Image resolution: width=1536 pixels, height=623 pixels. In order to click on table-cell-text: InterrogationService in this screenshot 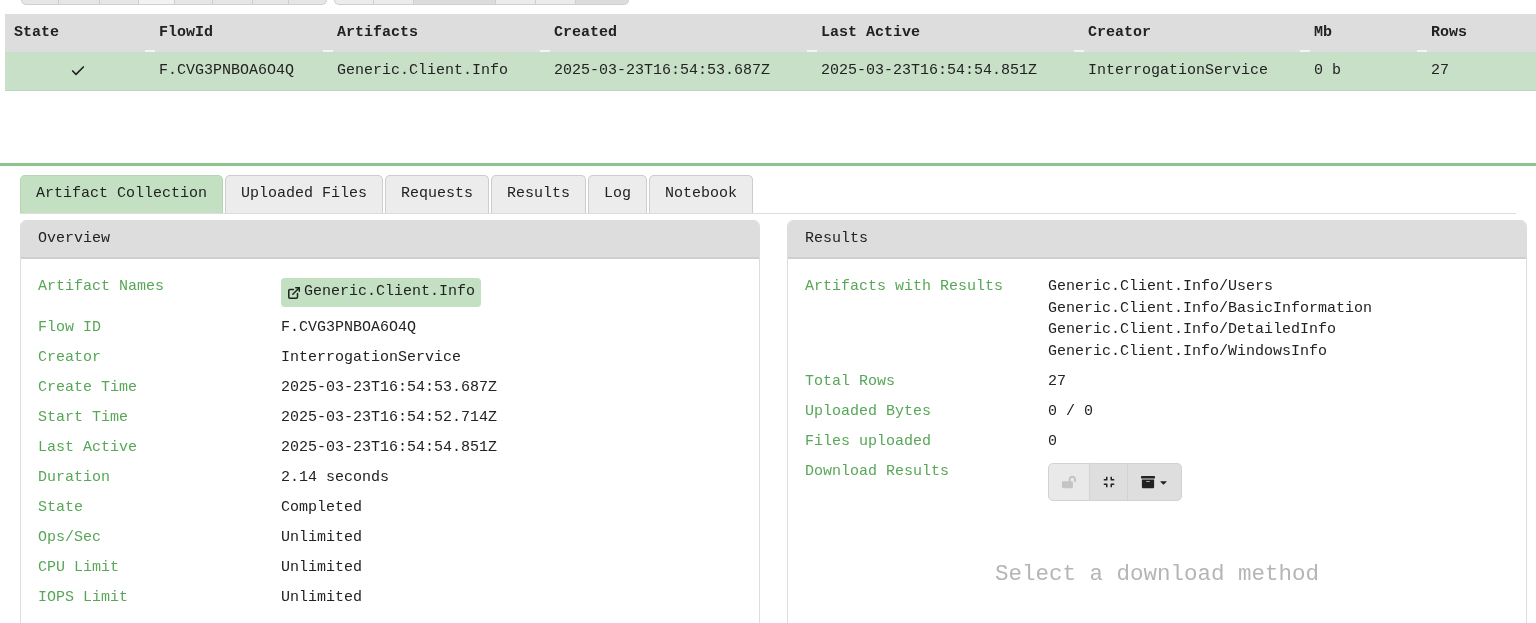, I will do `click(1178, 70)`.